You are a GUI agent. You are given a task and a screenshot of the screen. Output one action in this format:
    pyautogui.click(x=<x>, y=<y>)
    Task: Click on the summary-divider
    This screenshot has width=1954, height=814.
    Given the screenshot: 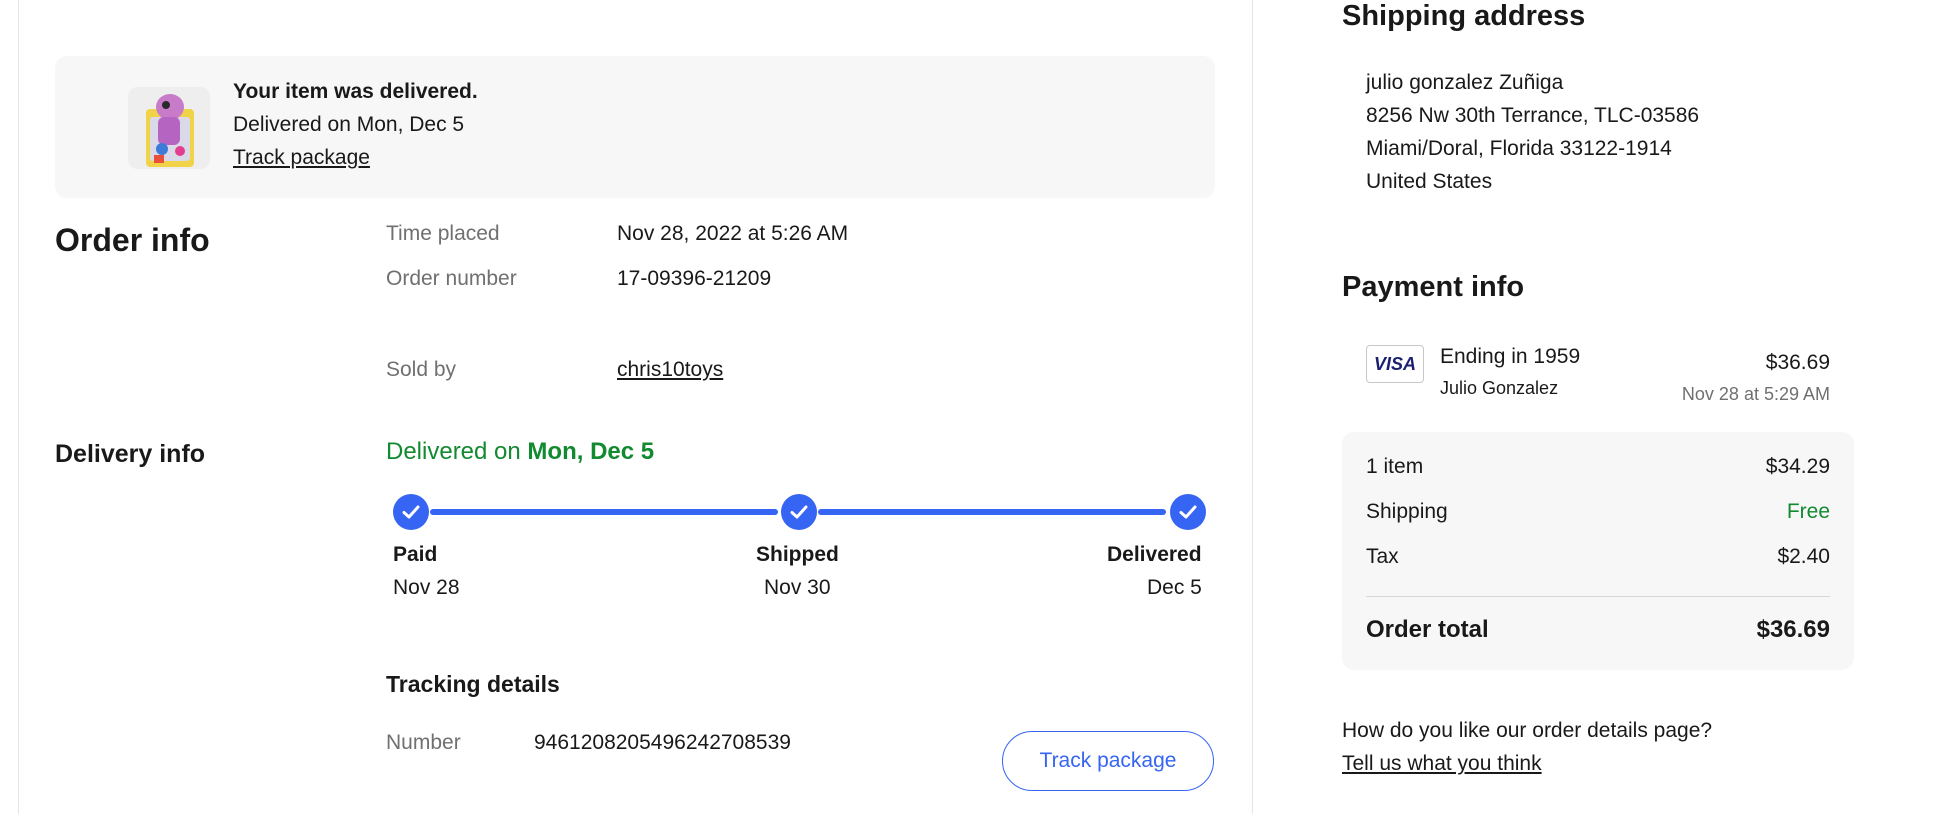 What is the action you would take?
    pyautogui.click(x=1598, y=596)
    